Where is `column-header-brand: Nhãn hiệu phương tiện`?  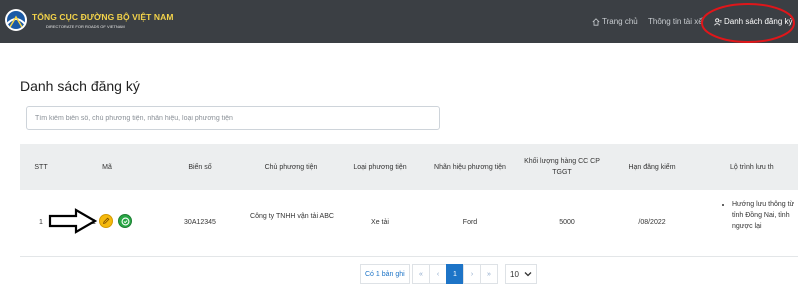
column-header-brand: Nhãn hiệu phương tiện is located at coordinates (470, 167).